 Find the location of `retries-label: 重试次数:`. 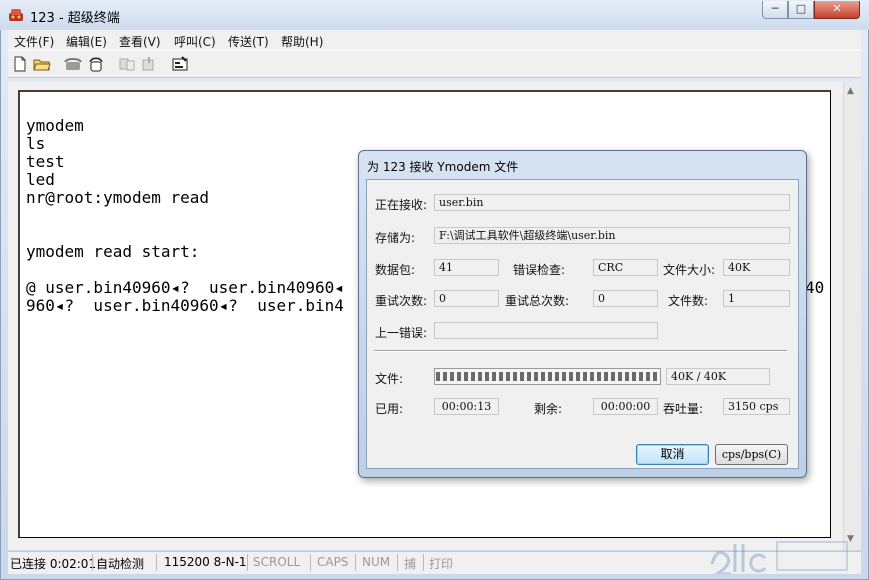

retries-label: 重试次数: is located at coordinates (401, 301).